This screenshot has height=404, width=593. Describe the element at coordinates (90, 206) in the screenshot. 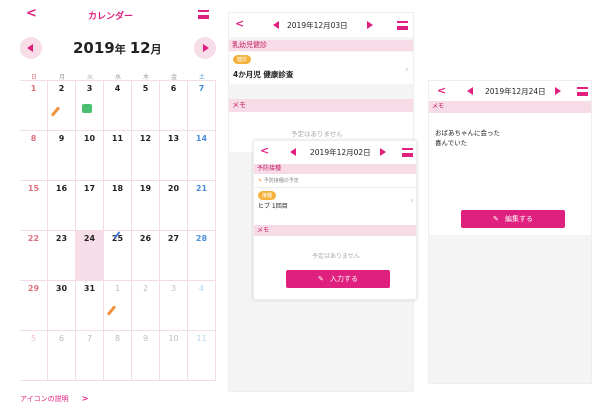

I see `calendar-day-cell: 17` at that location.